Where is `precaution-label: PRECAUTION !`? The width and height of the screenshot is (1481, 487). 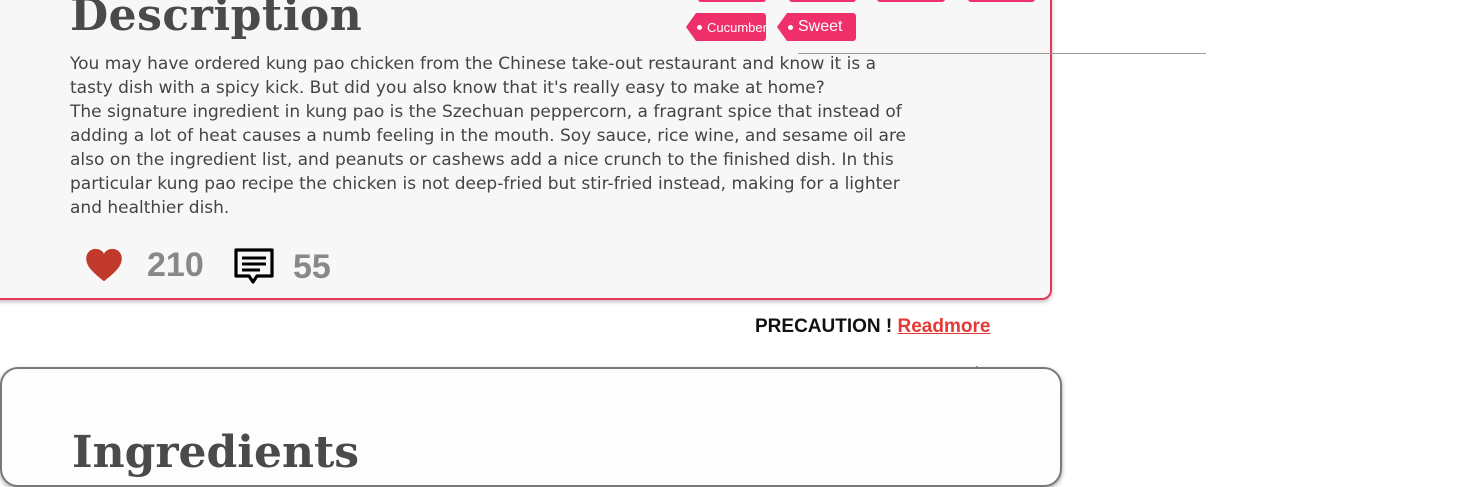 precaution-label: PRECAUTION ! is located at coordinates (824, 326).